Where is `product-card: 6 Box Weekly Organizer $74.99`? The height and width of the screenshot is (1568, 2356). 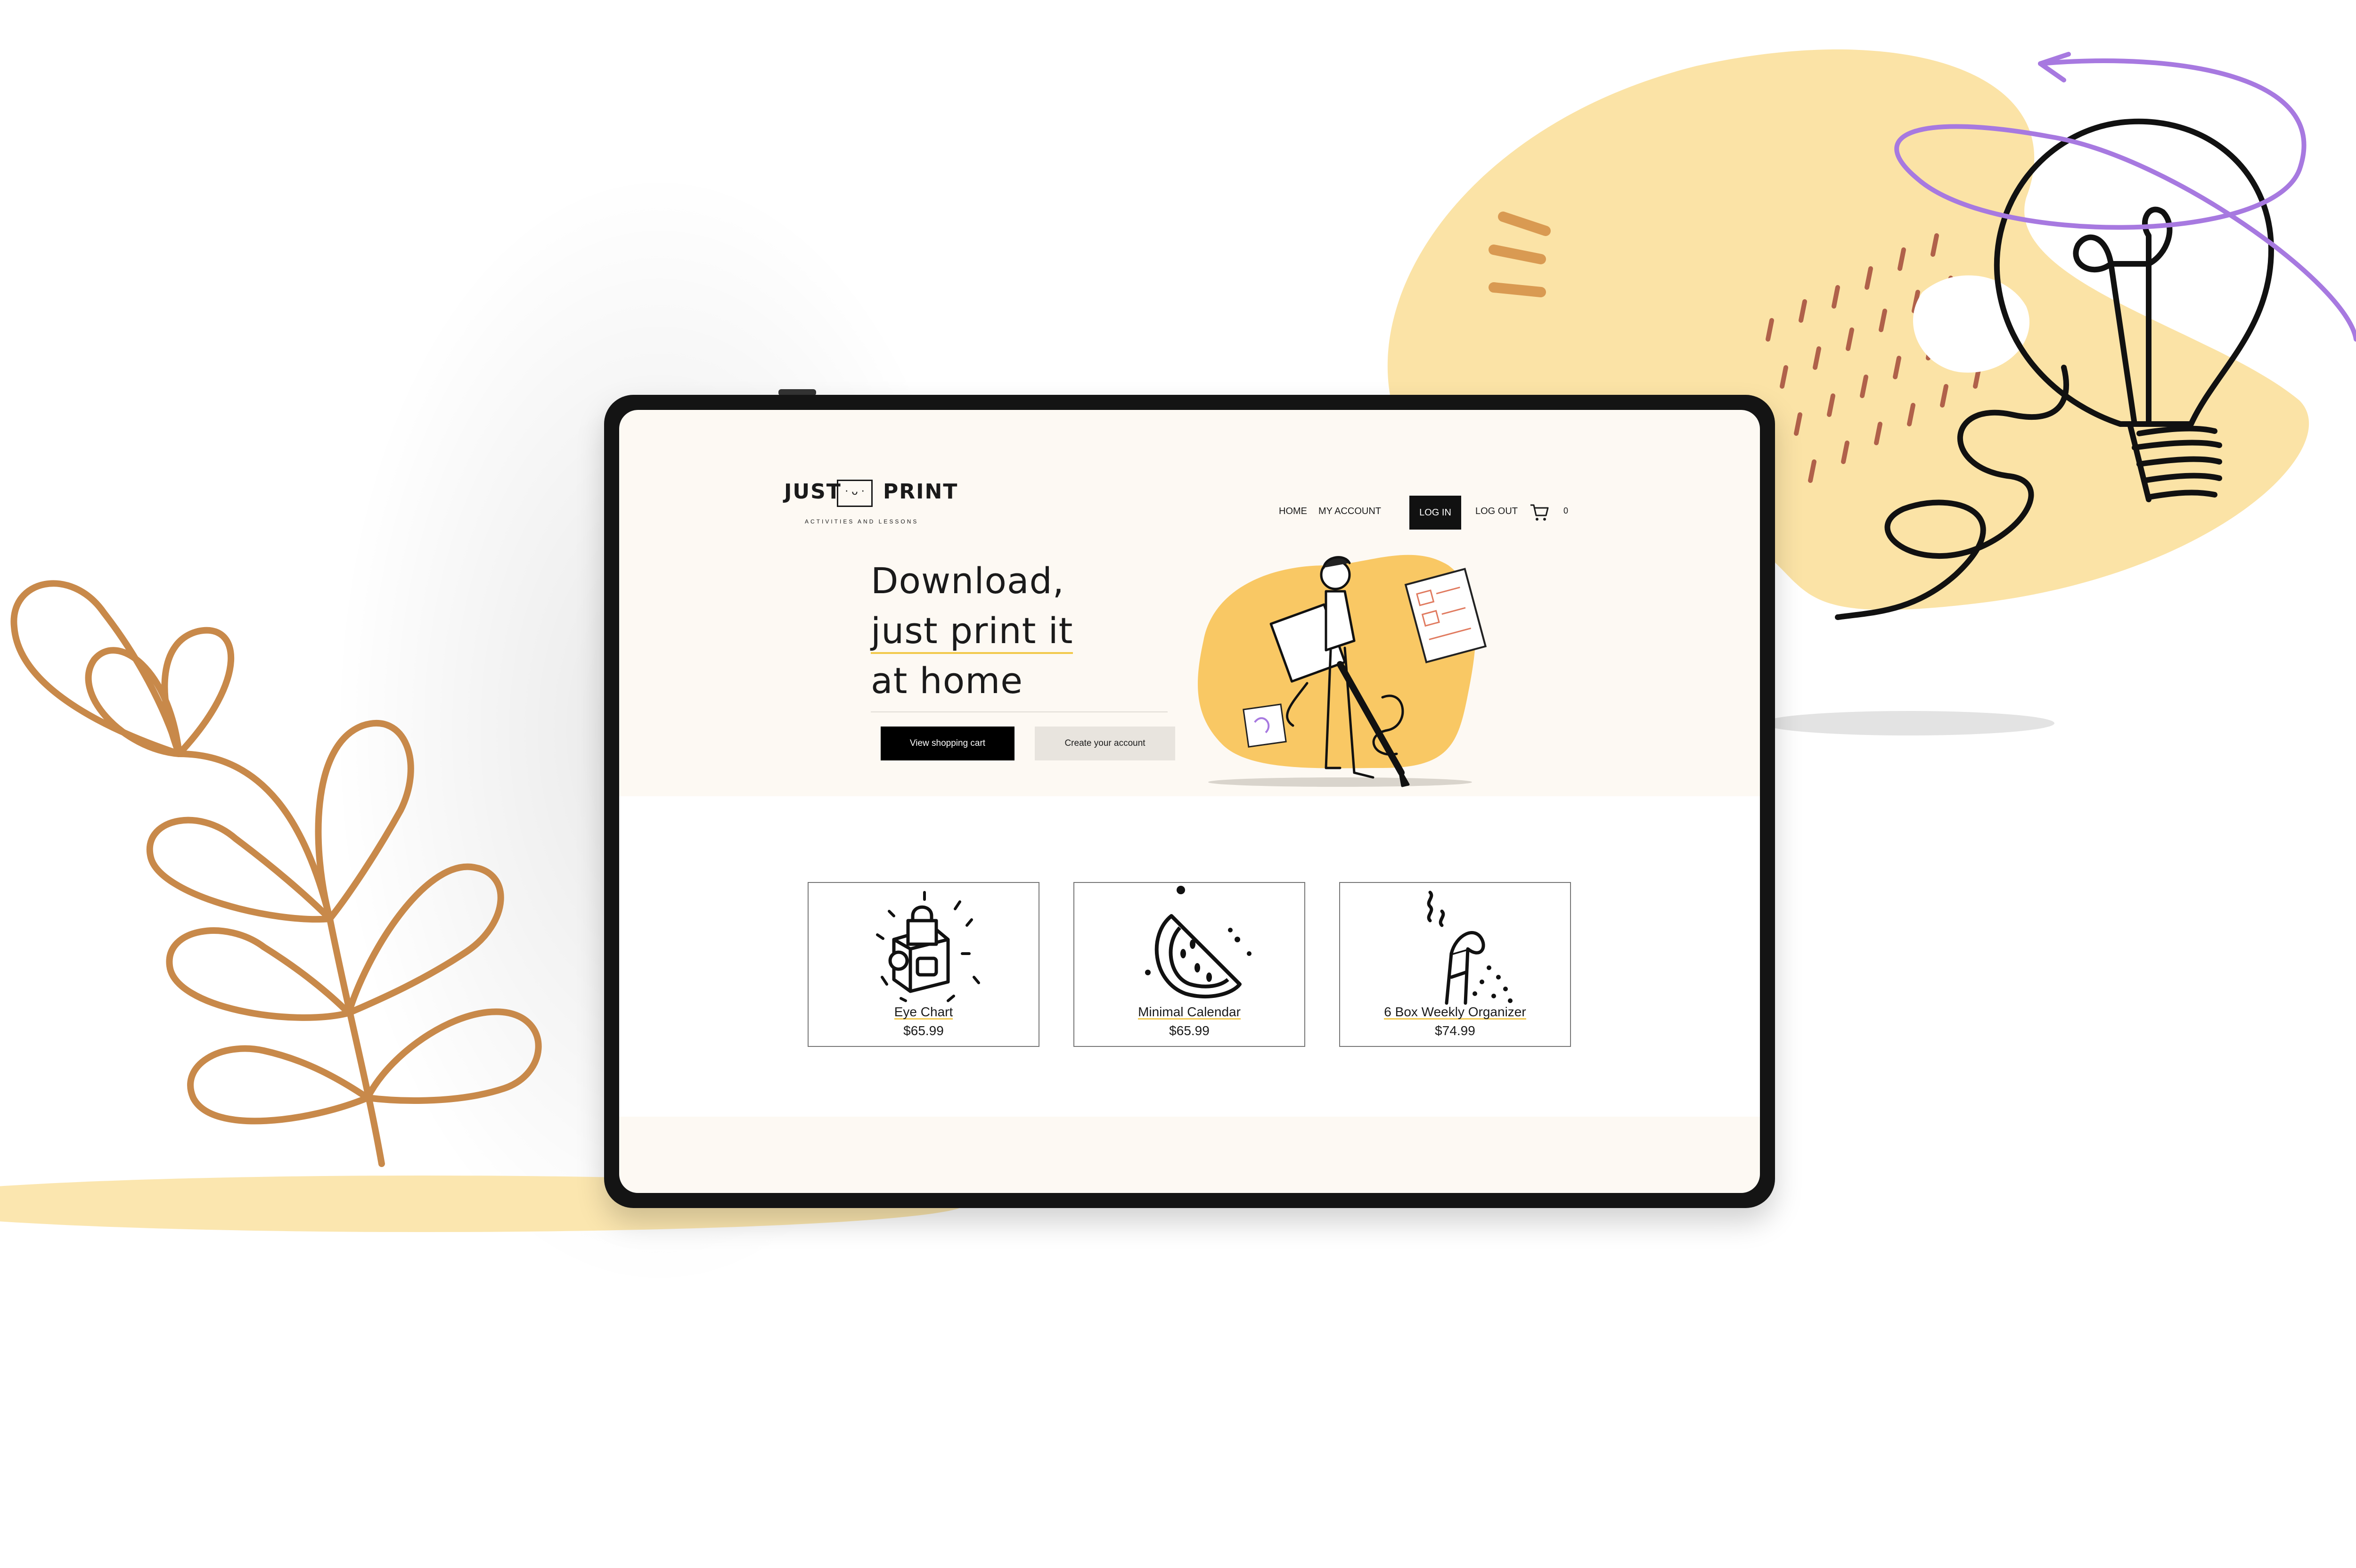
product-card: 6 Box Weekly Organizer $74.99 is located at coordinates (1455, 965).